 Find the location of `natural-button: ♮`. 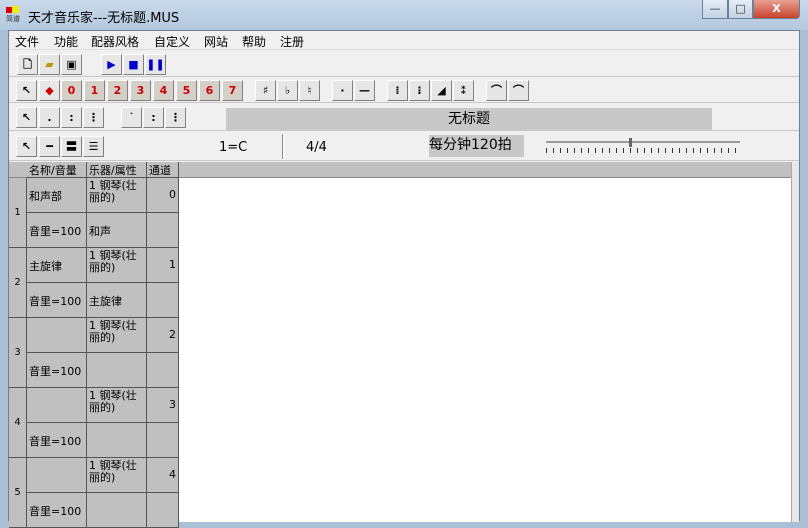

natural-button: ♮ is located at coordinates (309, 90).